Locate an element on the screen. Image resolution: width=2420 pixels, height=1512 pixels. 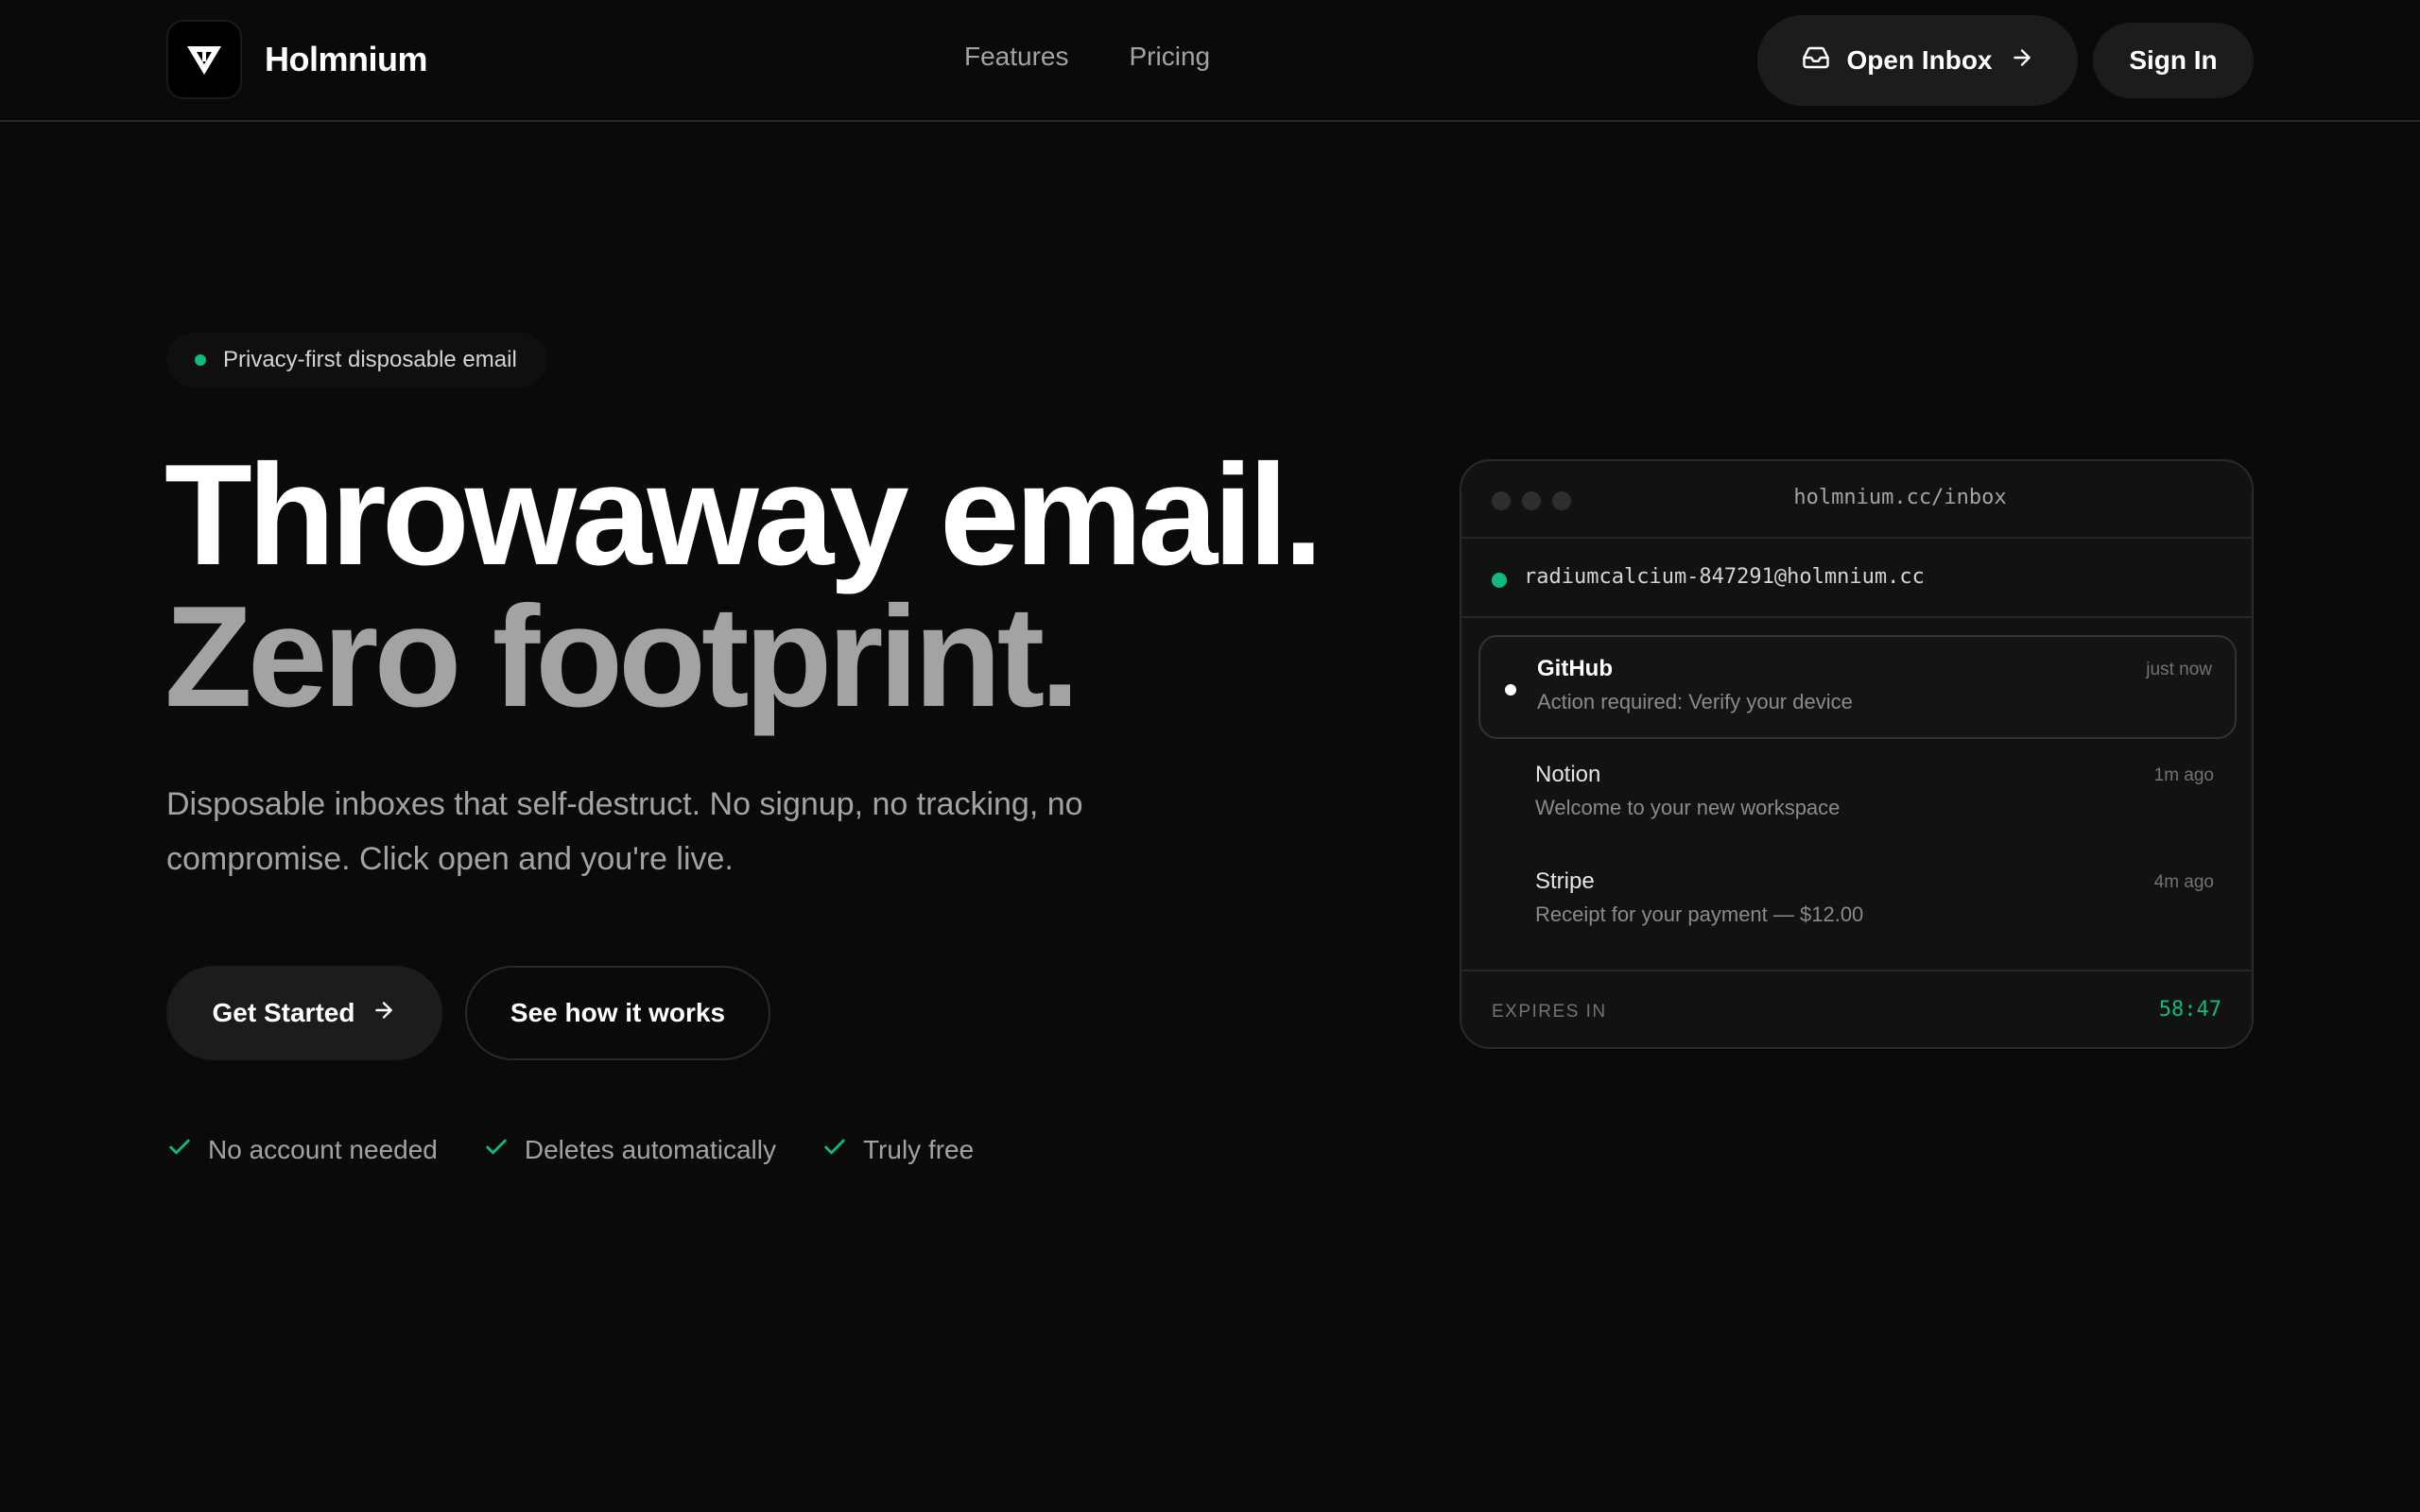
status-dot-icon is located at coordinates (201, 360).